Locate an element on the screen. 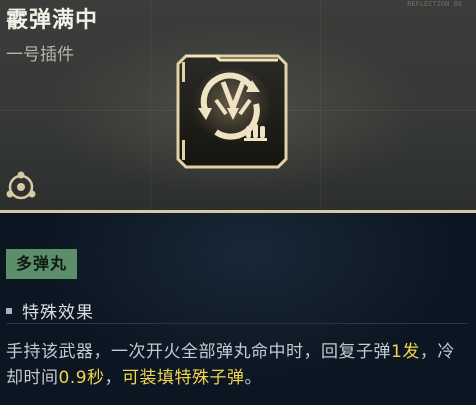  special-effect-heading: 特殊效果 is located at coordinates (237, 311).